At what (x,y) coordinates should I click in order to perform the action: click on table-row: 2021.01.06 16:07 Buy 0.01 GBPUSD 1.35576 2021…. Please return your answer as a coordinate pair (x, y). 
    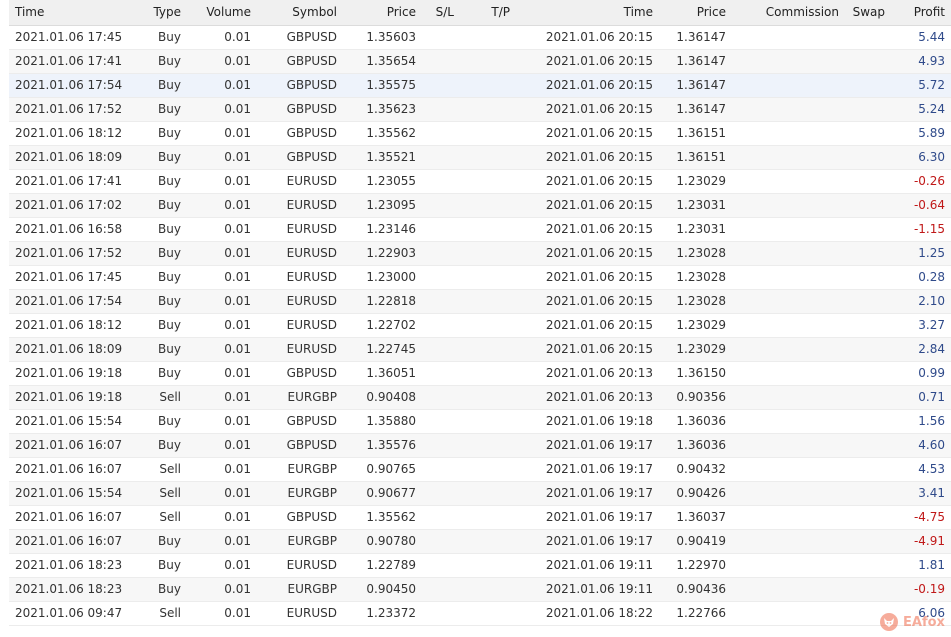
    Looking at the image, I should click on (480, 445).